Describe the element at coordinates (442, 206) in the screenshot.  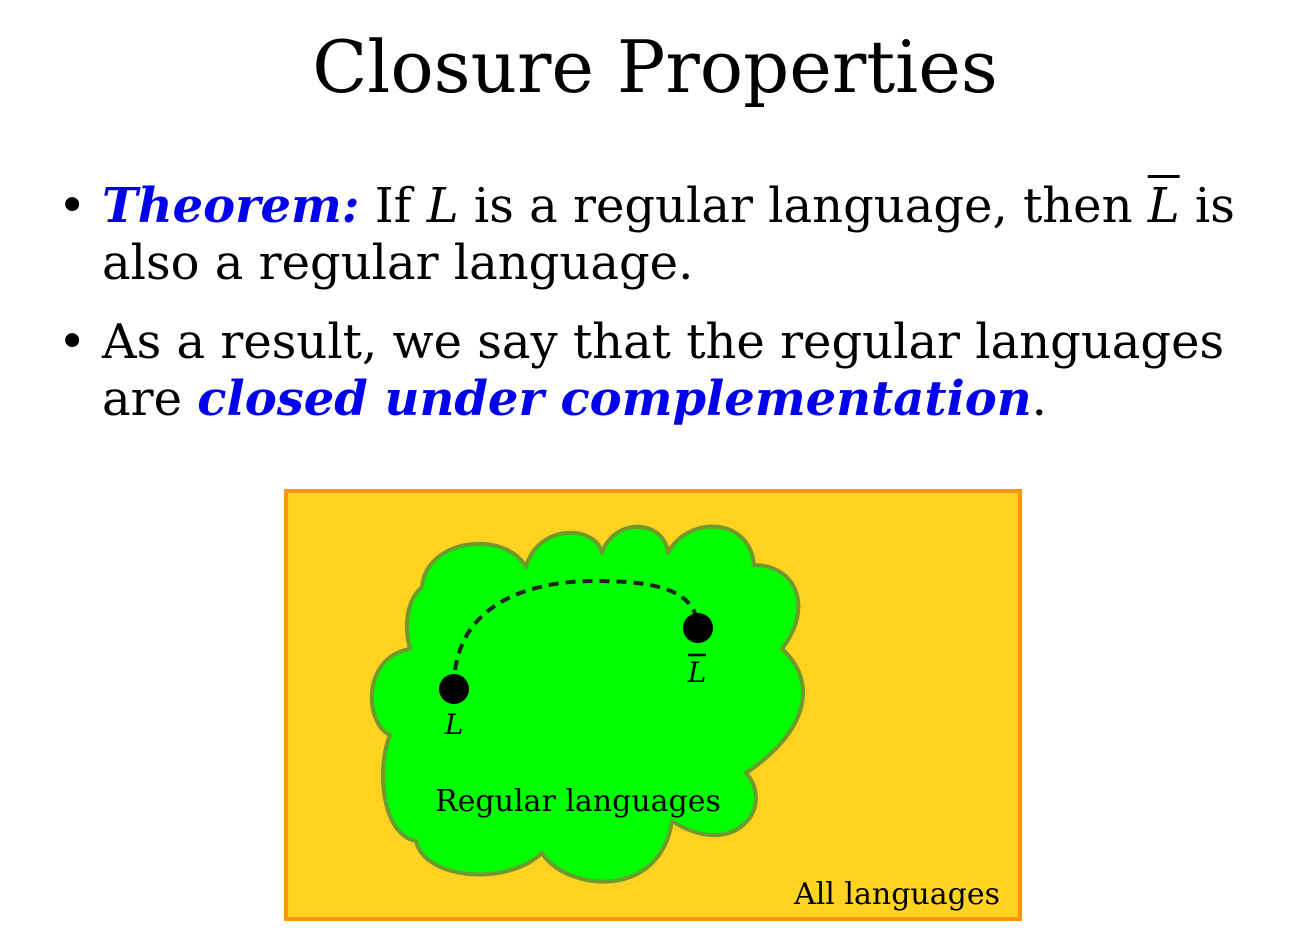
I see `theorem-var-l: L` at that location.